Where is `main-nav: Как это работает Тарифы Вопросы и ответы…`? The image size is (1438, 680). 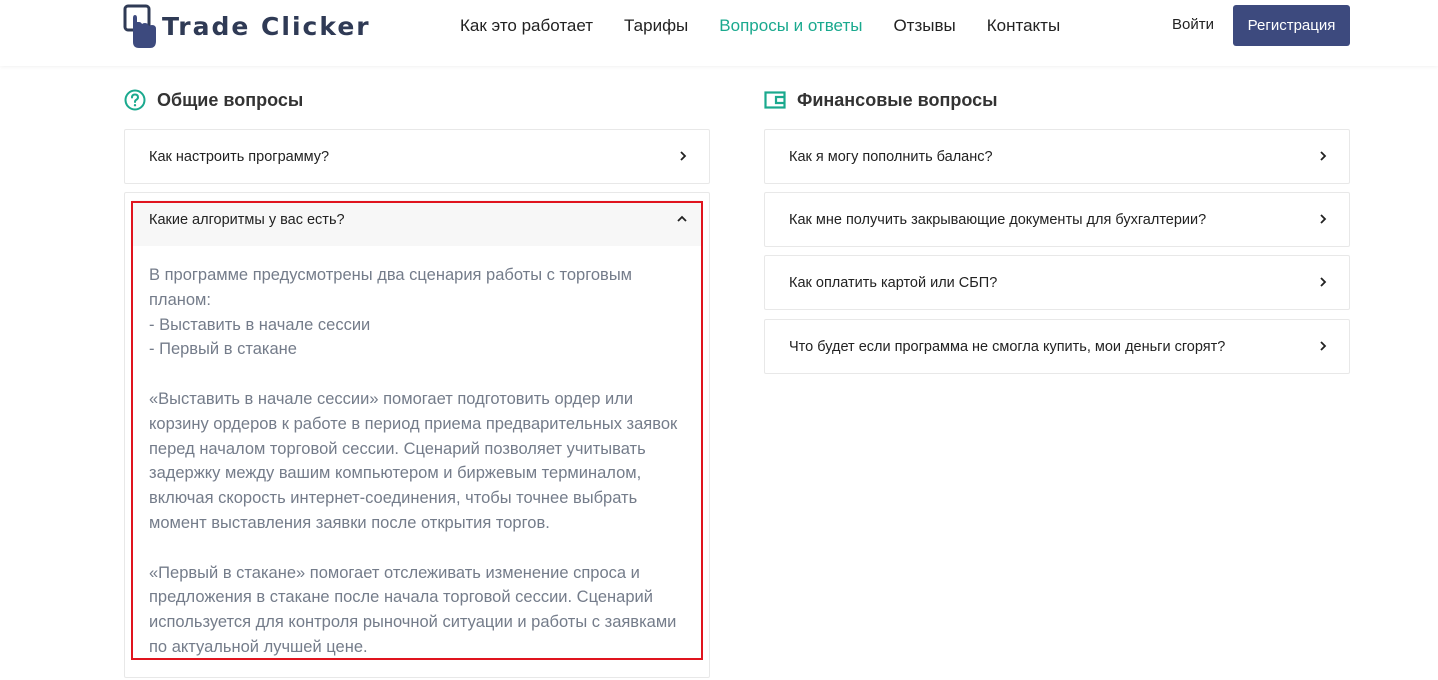
main-nav: Как это работает Тарифы Вопросы и ответы… is located at coordinates (775, 26).